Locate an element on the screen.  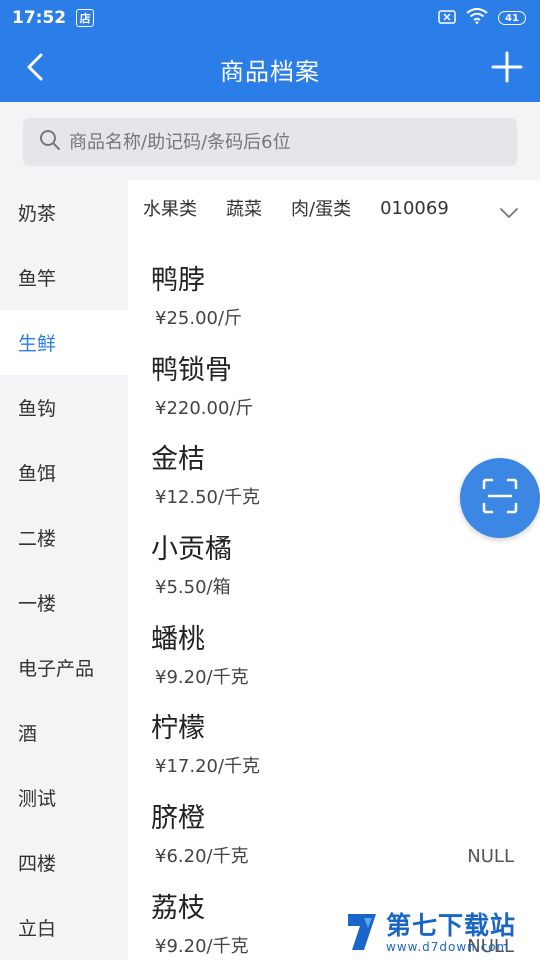
search-input is located at coordinates (293, 142).